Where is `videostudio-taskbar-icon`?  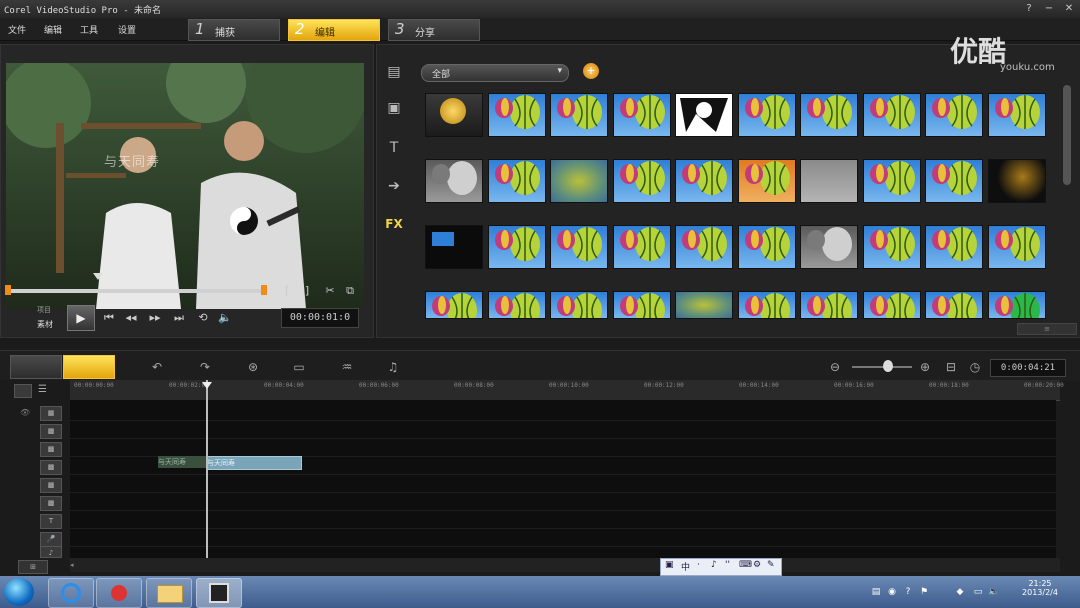 videostudio-taskbar-icon is located at coordinates (219, 593).